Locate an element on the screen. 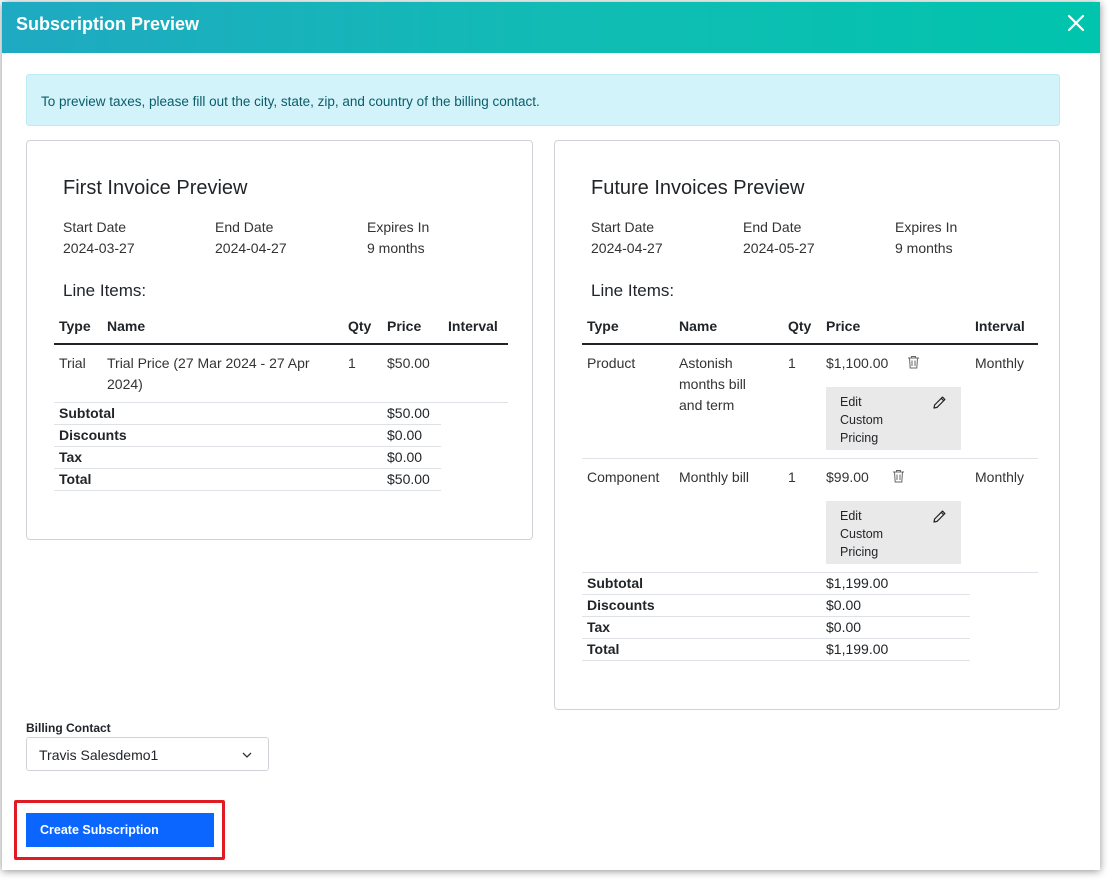 The image size is (1115, 885). row-name-line2: 2024) is located at coordinates (125, 384).